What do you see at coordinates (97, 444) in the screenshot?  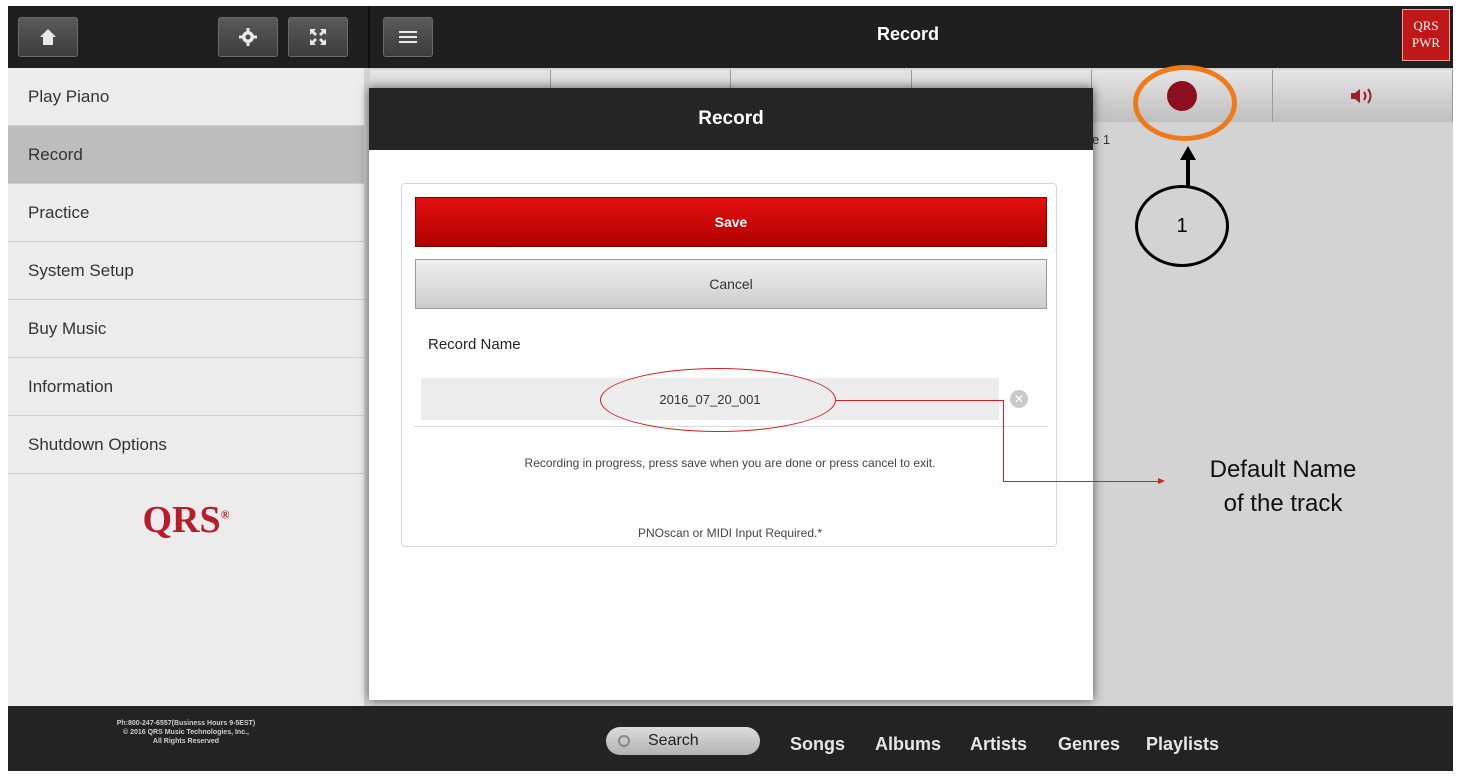 I see `sidebar-item-label: Shutdown Options` at bounding box center [97, 444].